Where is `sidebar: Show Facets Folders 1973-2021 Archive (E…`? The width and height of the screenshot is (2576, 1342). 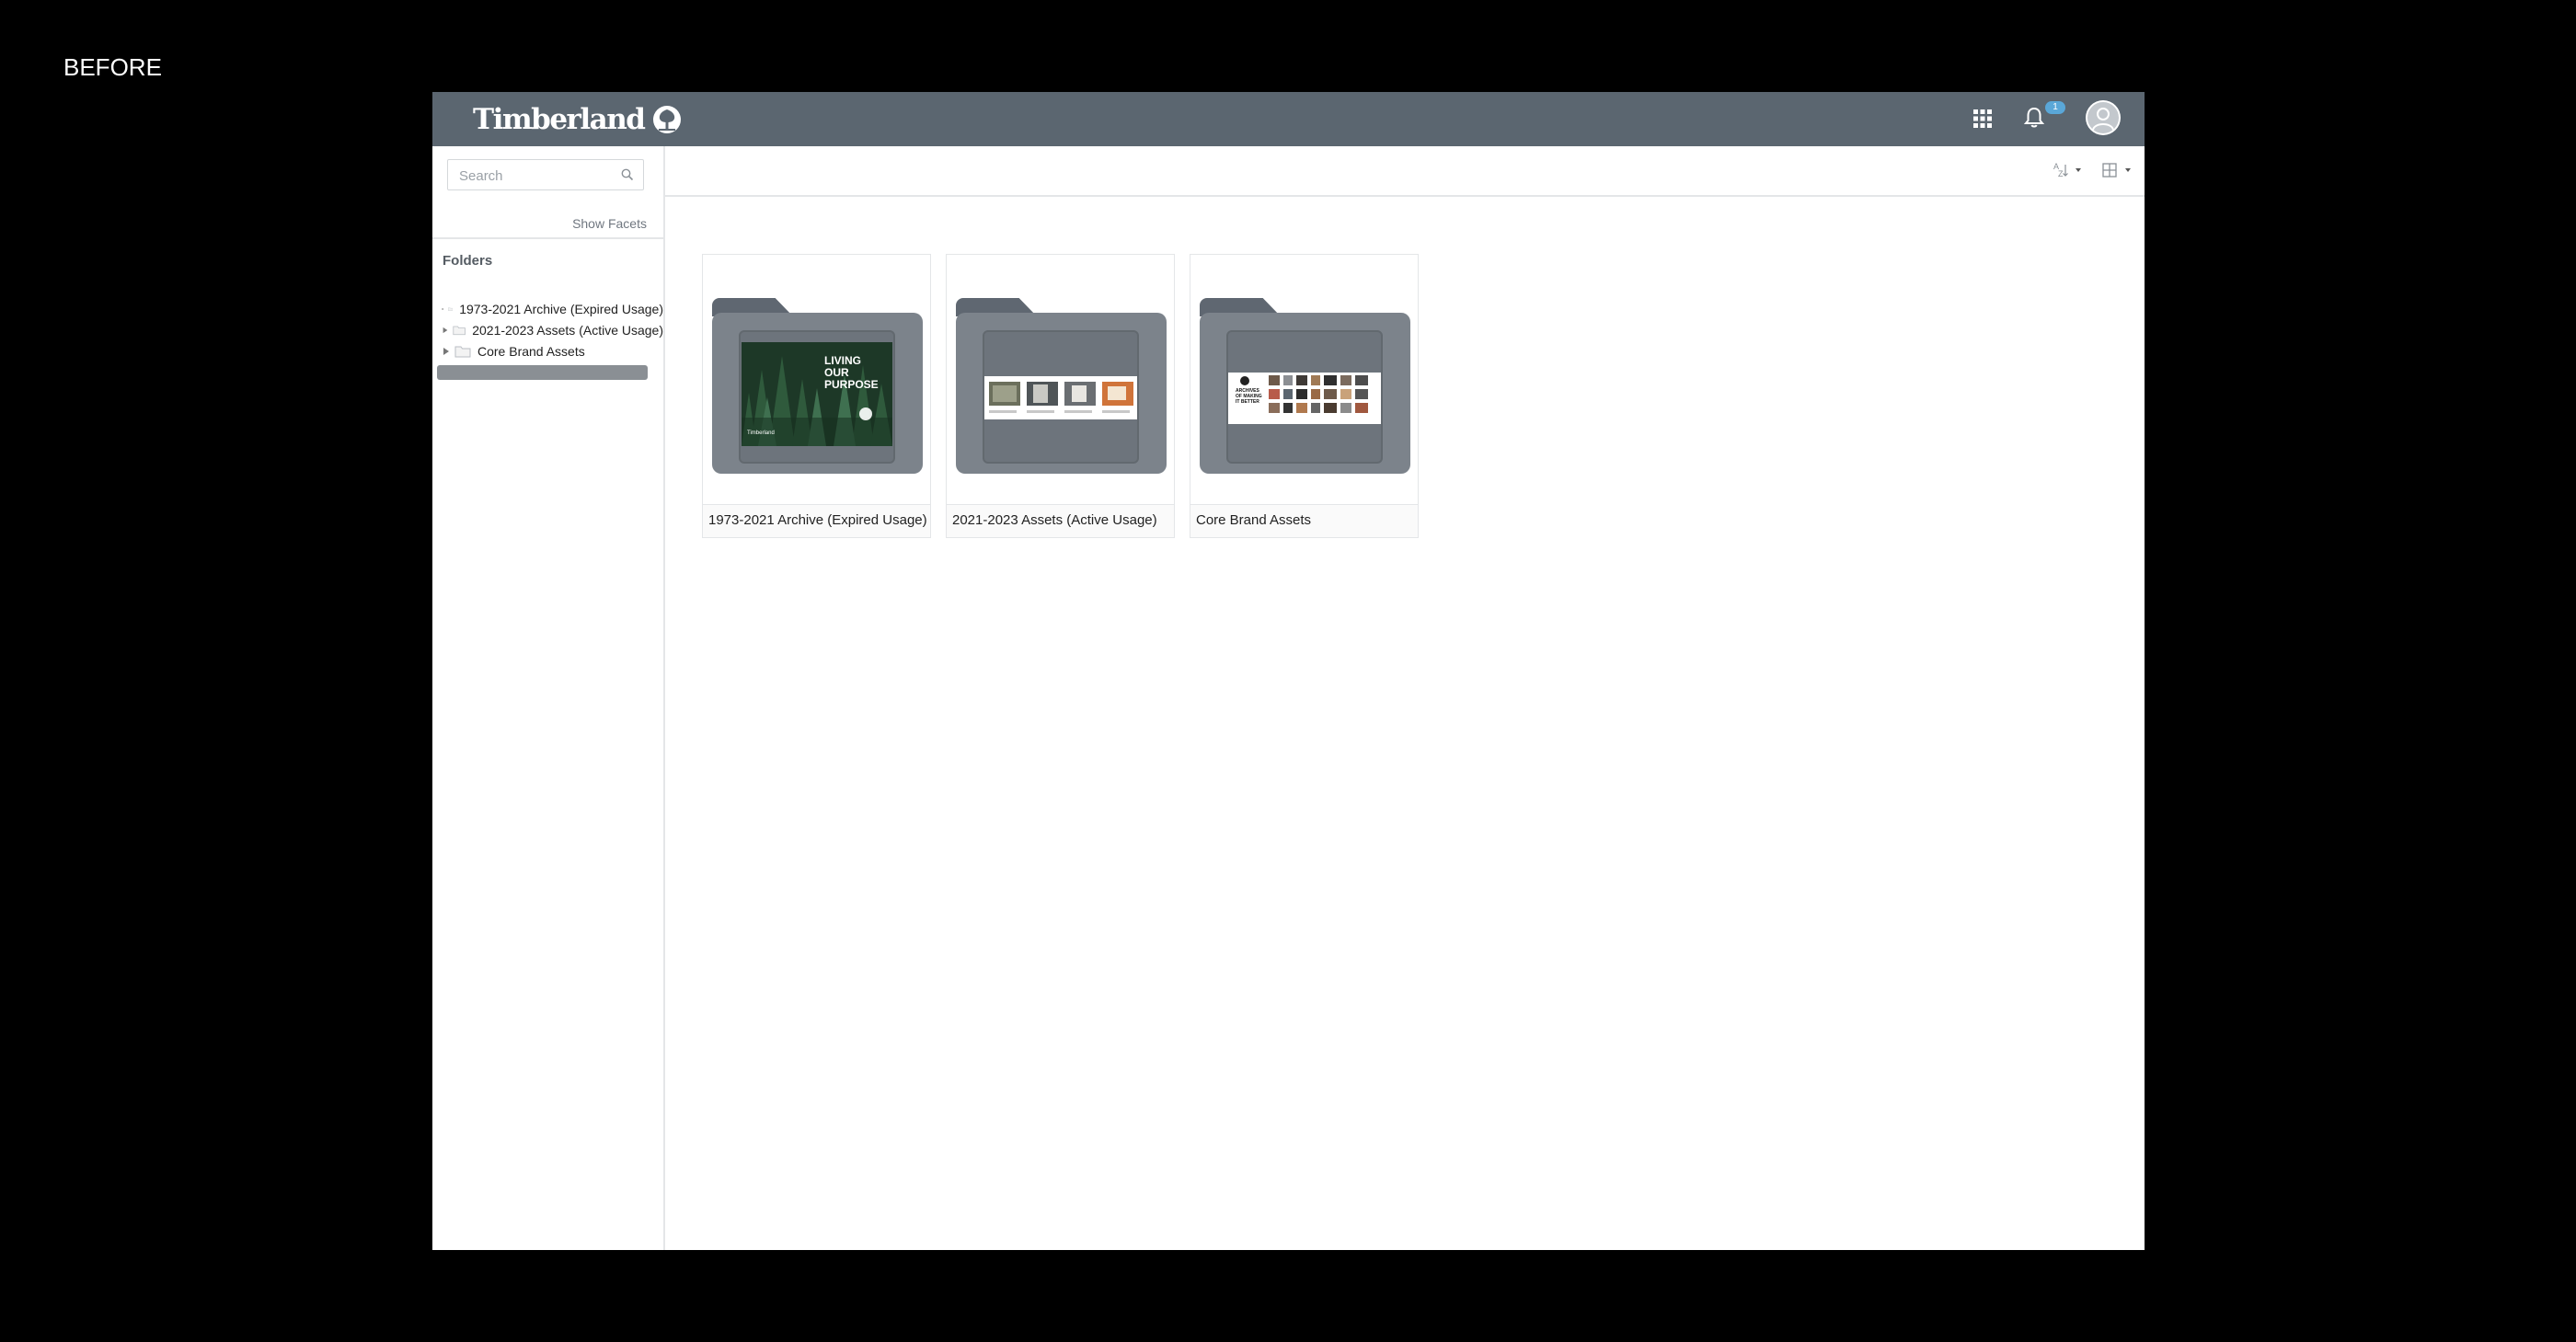
sidebar: Show Facets Folders 1973-2021 Archive (E… is located at coordinates (548, 698).